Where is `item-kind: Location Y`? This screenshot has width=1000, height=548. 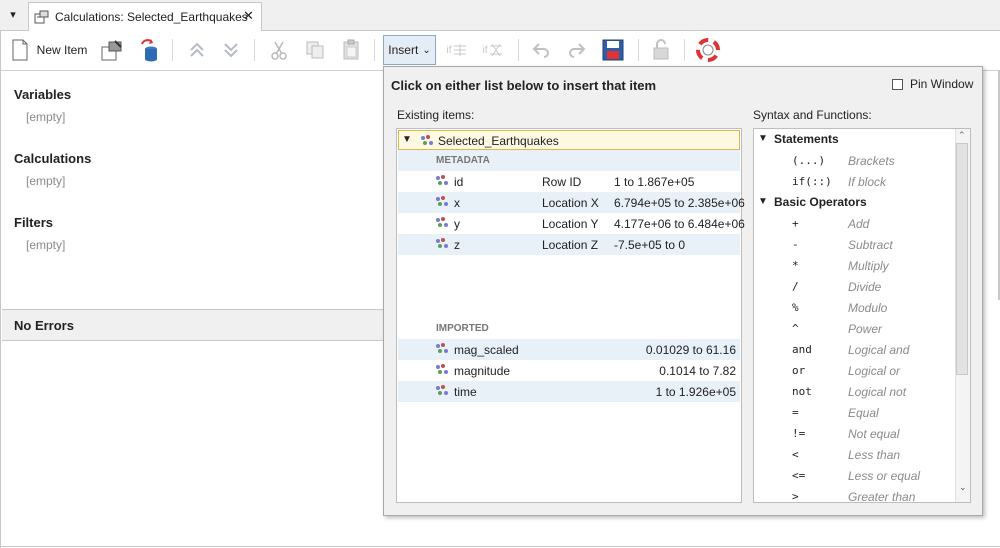
item-kind: Location Y is located at coordinates (570, 224).